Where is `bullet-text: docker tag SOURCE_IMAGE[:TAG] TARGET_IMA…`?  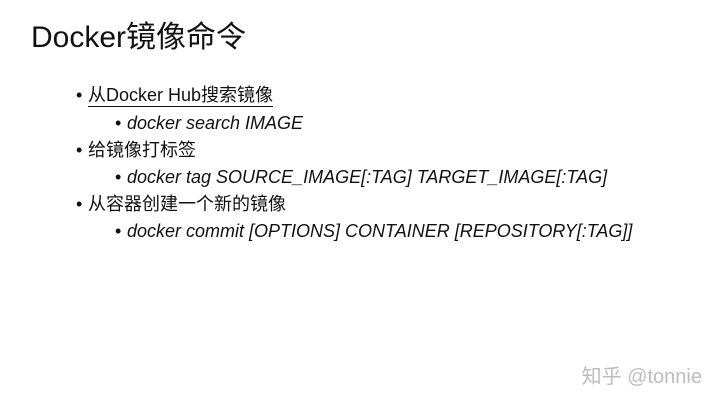
bullet-text: docker tag SOURCE_IMAGE[:TAG] TARGET_IMA… is located at coordinates (367, 177).